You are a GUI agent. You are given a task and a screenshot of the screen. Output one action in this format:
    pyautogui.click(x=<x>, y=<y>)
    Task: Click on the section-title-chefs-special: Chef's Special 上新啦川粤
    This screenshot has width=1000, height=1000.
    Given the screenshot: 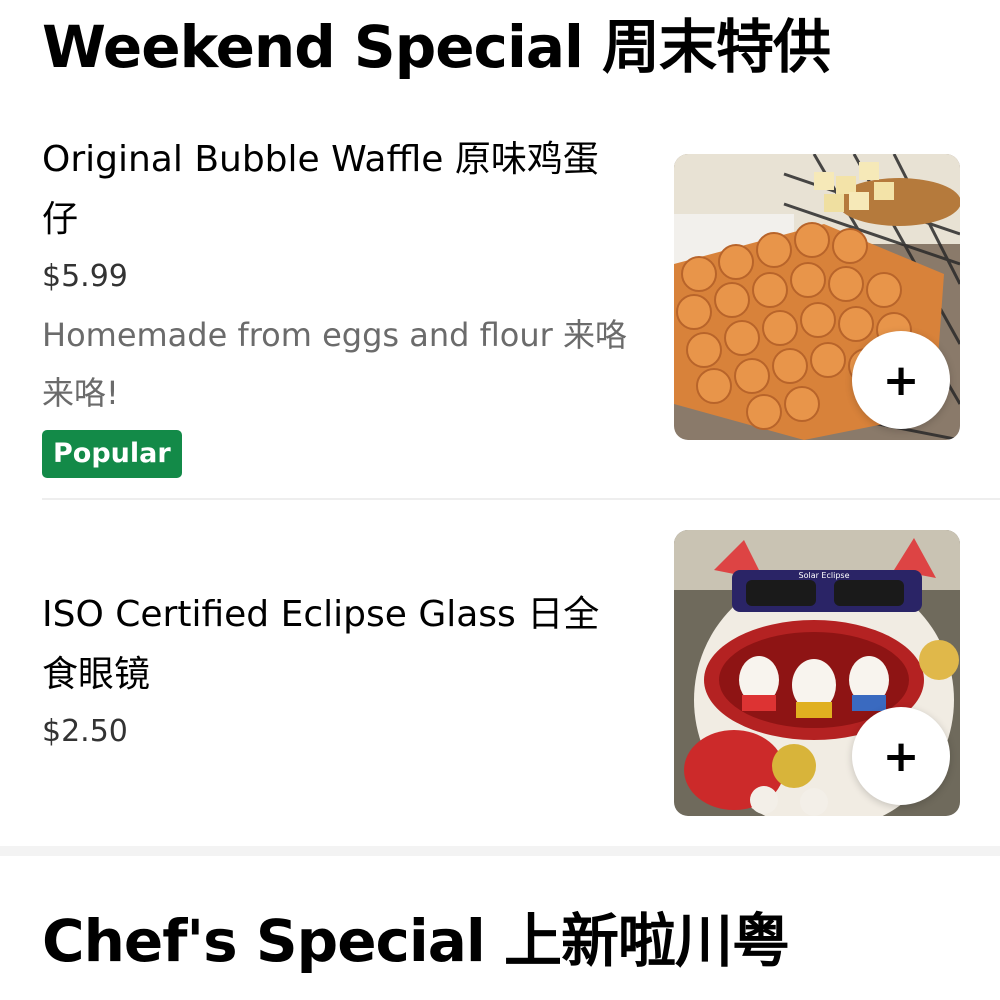 What is the action you would take?
    pyautogui.click(x=416, y=941)
    